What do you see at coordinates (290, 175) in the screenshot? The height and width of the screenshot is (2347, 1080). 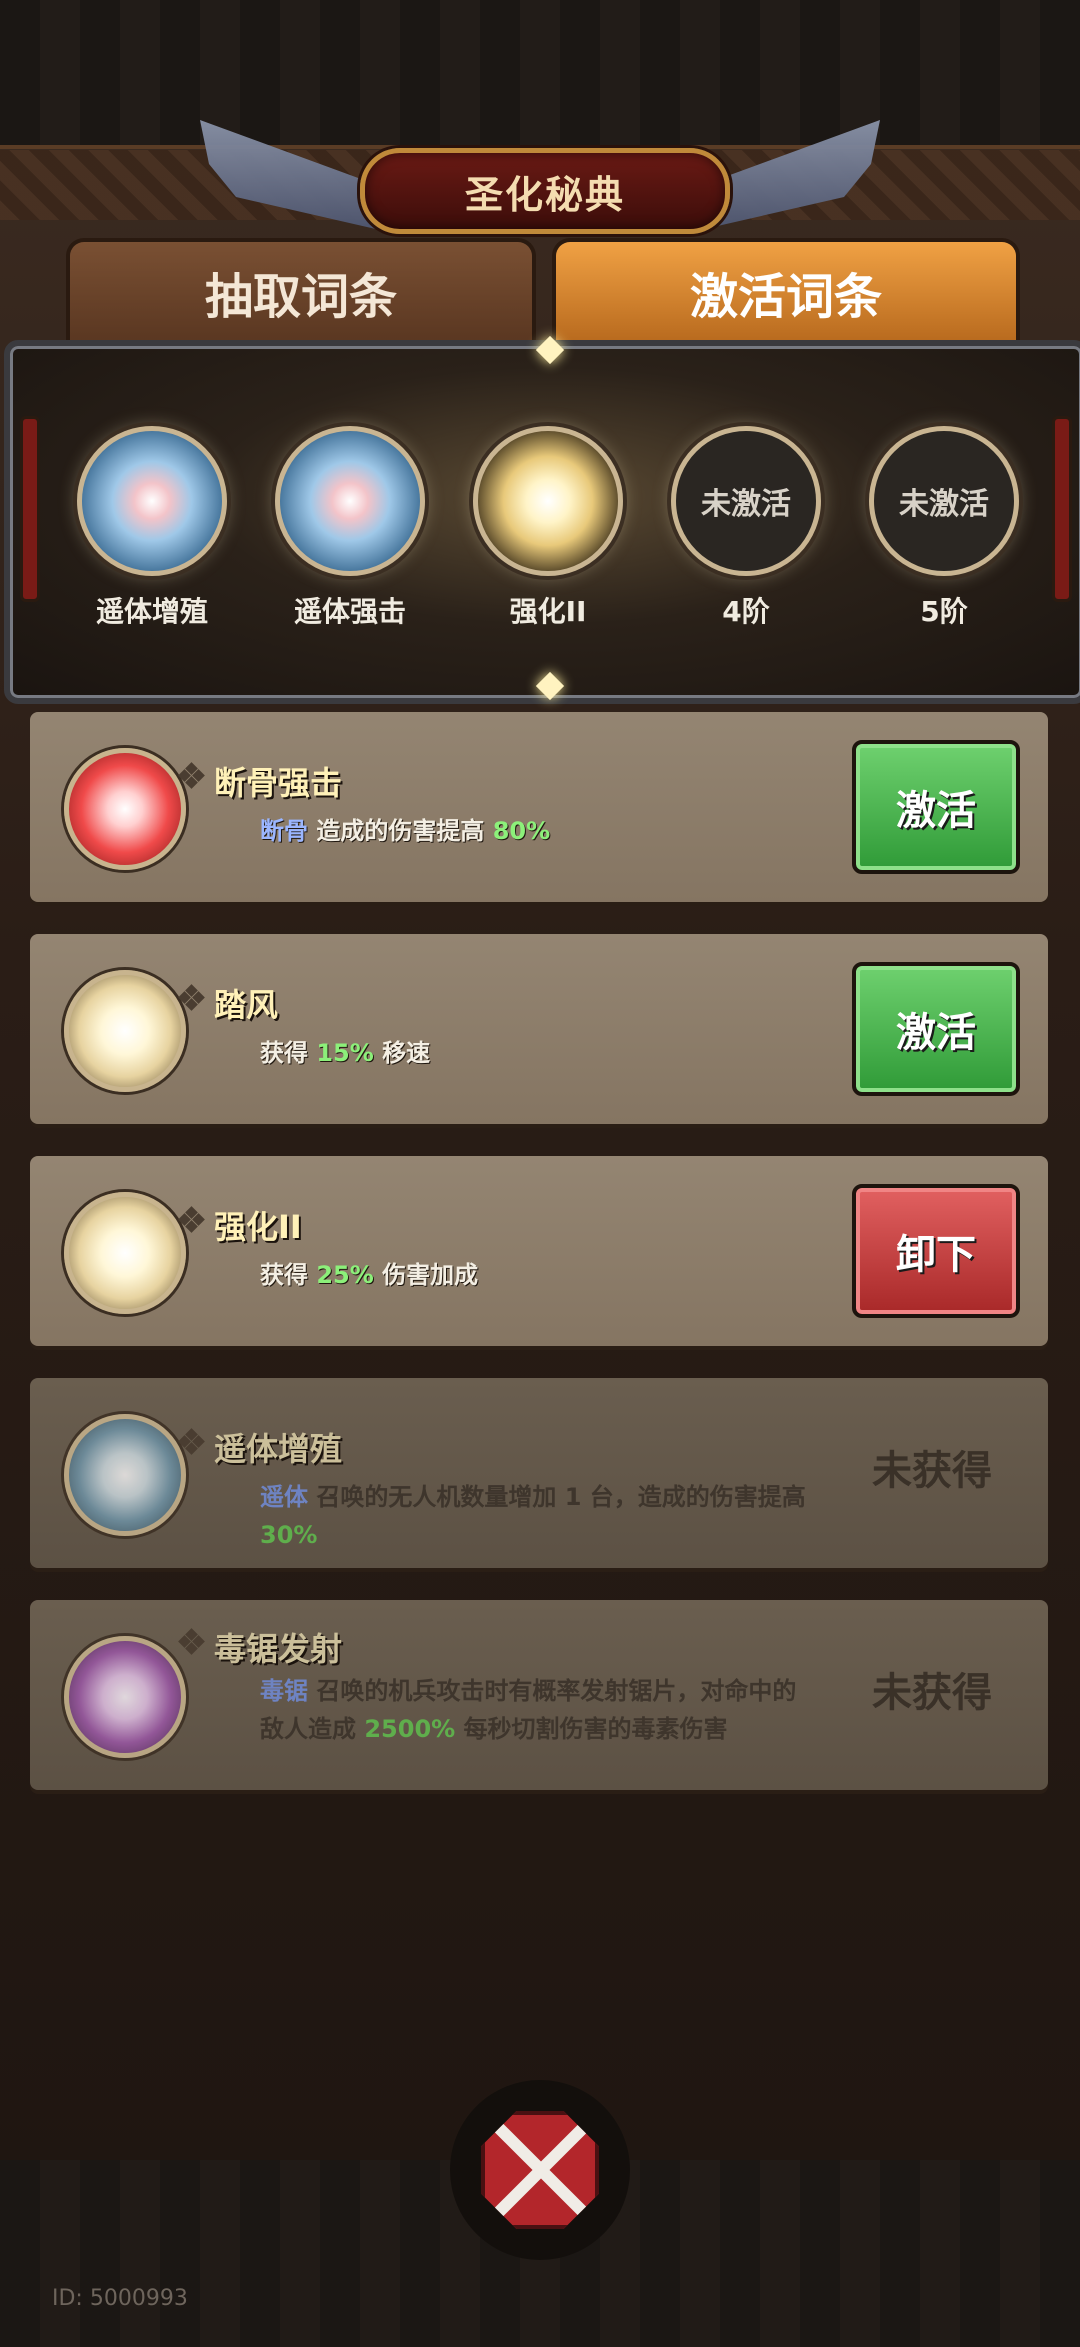 I see `left-wing-ornament` at bounding box center [290, 175].